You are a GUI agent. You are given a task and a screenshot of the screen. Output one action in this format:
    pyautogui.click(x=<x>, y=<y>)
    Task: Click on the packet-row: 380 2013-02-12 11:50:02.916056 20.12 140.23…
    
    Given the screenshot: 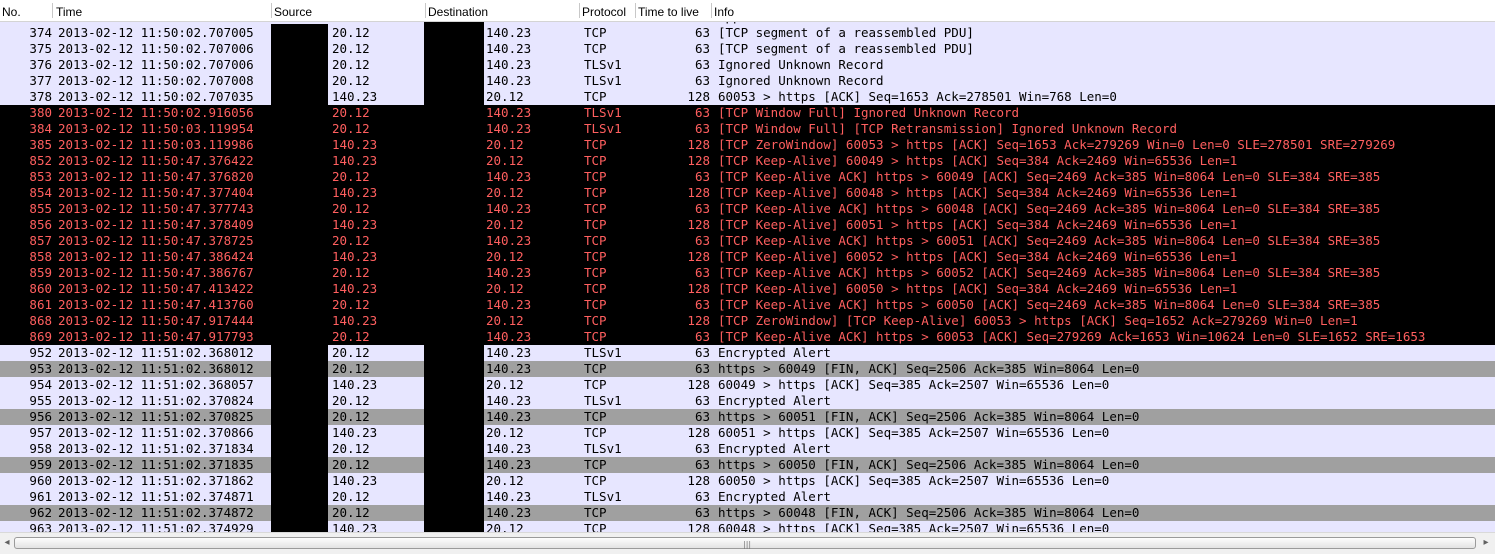 What is the action you would take?
    pyautogui.click(x=747, y=113)
    